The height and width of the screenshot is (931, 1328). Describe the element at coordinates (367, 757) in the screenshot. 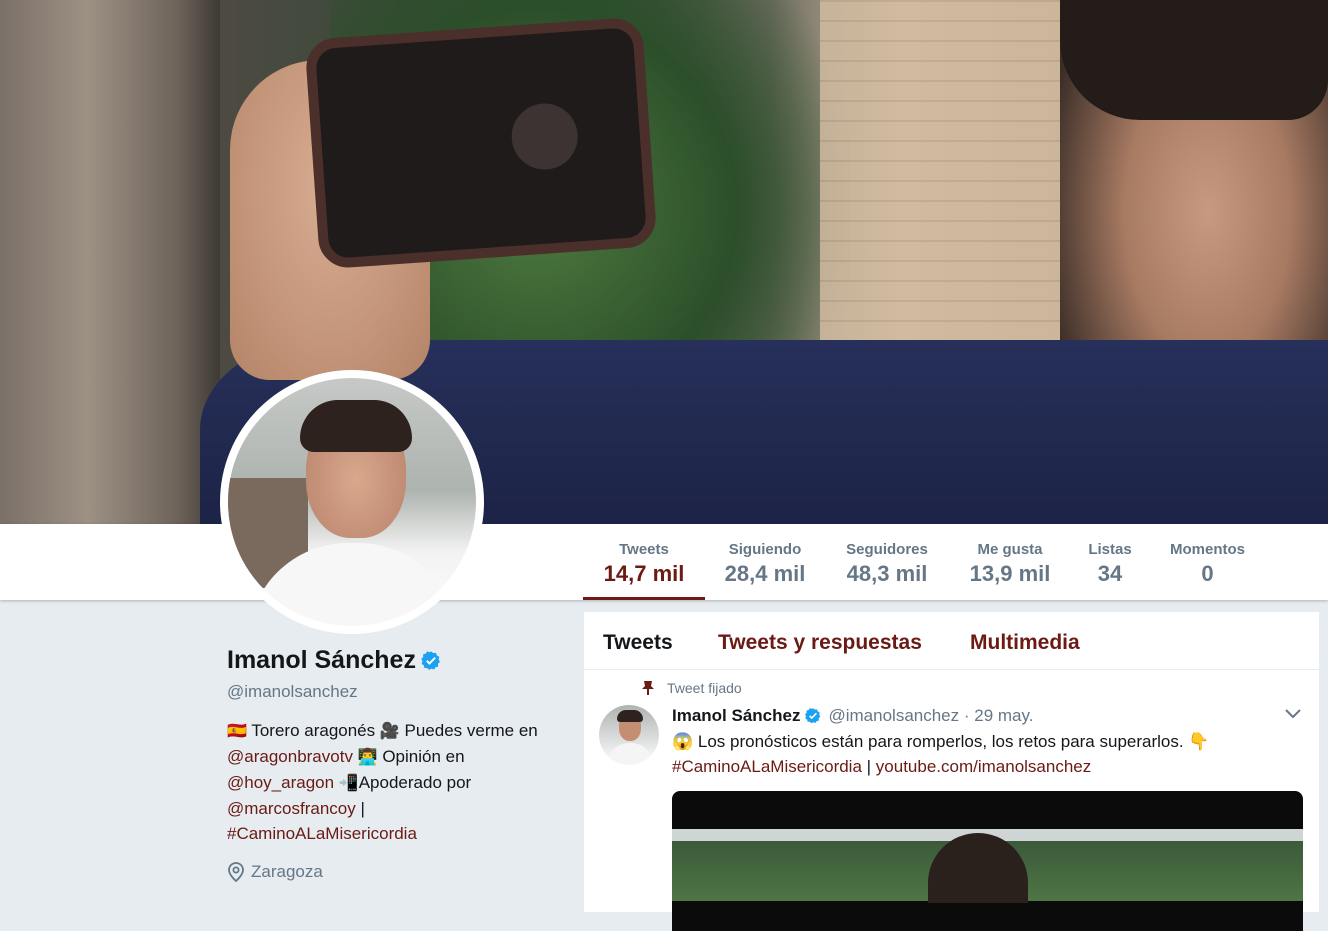

I see `technologist-emoji: 👨‍💻` at that location.